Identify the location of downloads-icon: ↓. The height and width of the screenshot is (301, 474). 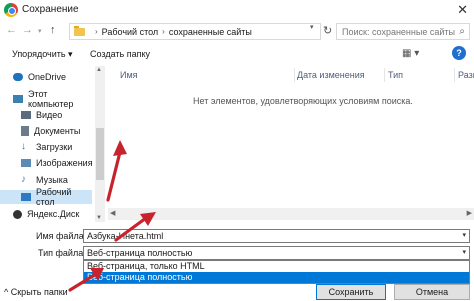
(23, 146).